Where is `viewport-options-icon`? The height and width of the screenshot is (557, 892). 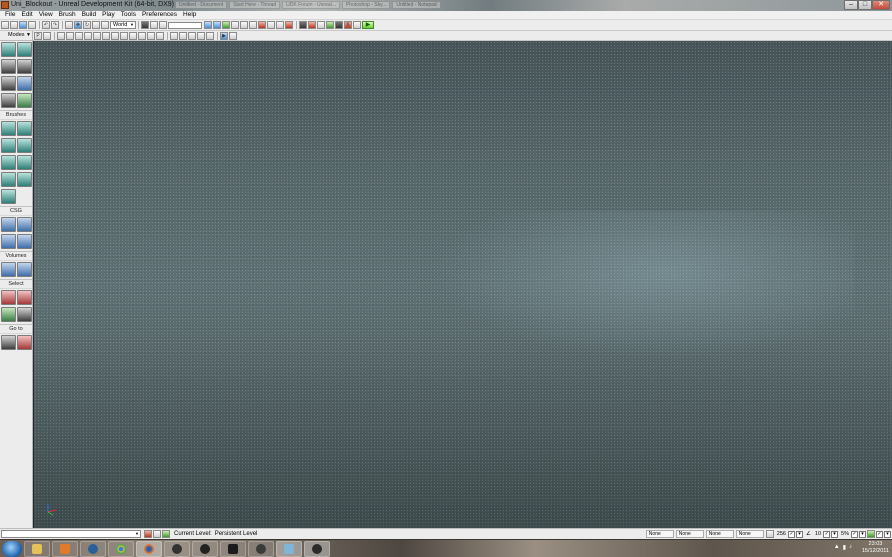
viewport-options-icon is located at coordinates (233, 35).